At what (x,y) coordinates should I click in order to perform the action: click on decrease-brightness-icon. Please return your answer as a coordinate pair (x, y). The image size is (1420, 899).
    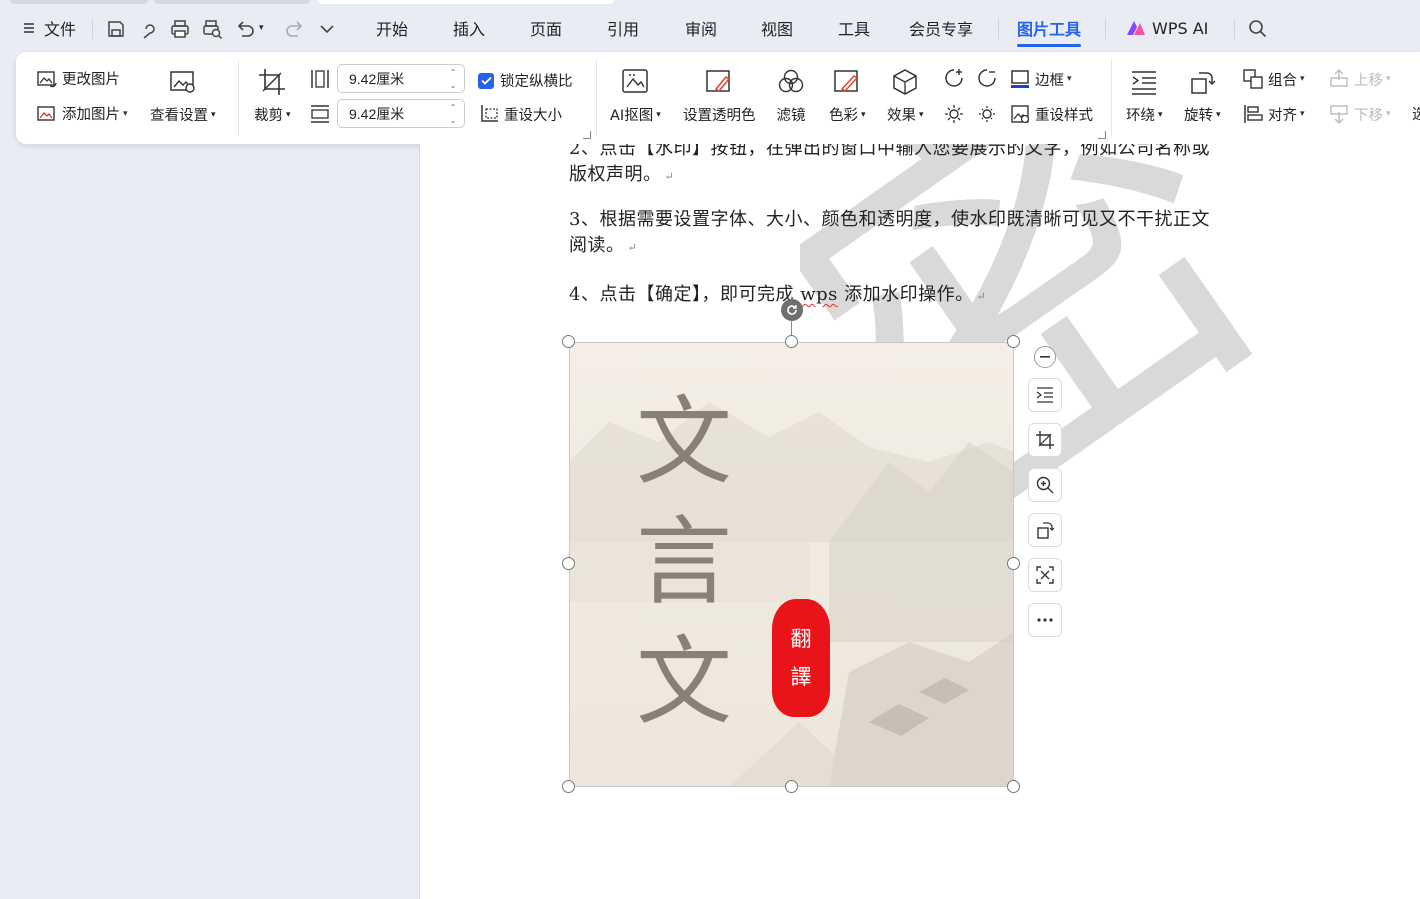
    Looking at the image, I should click on (987, 114).